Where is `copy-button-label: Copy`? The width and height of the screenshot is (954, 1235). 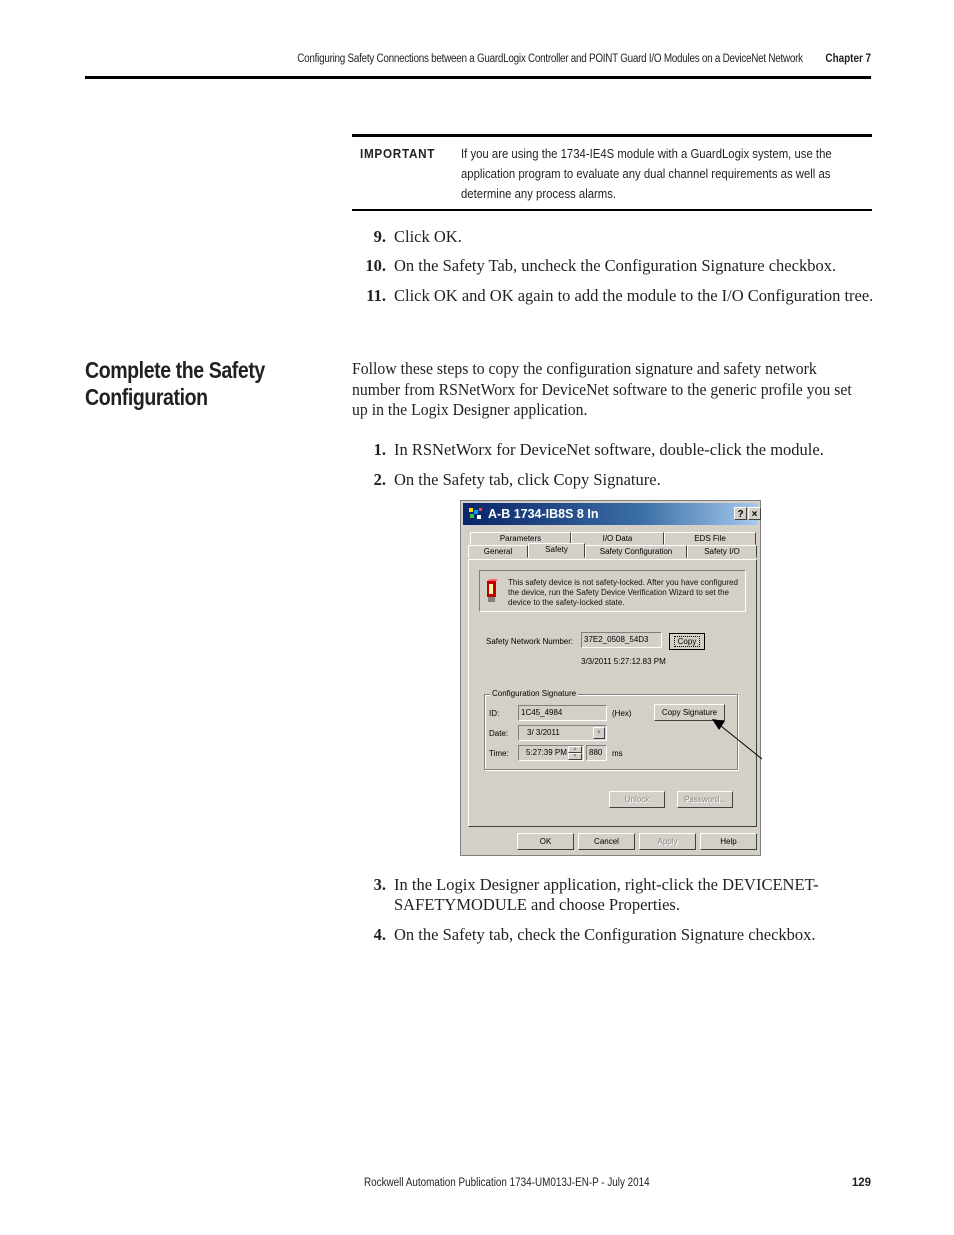 copy-button-label: Copy is located at coordinates (687, 641).